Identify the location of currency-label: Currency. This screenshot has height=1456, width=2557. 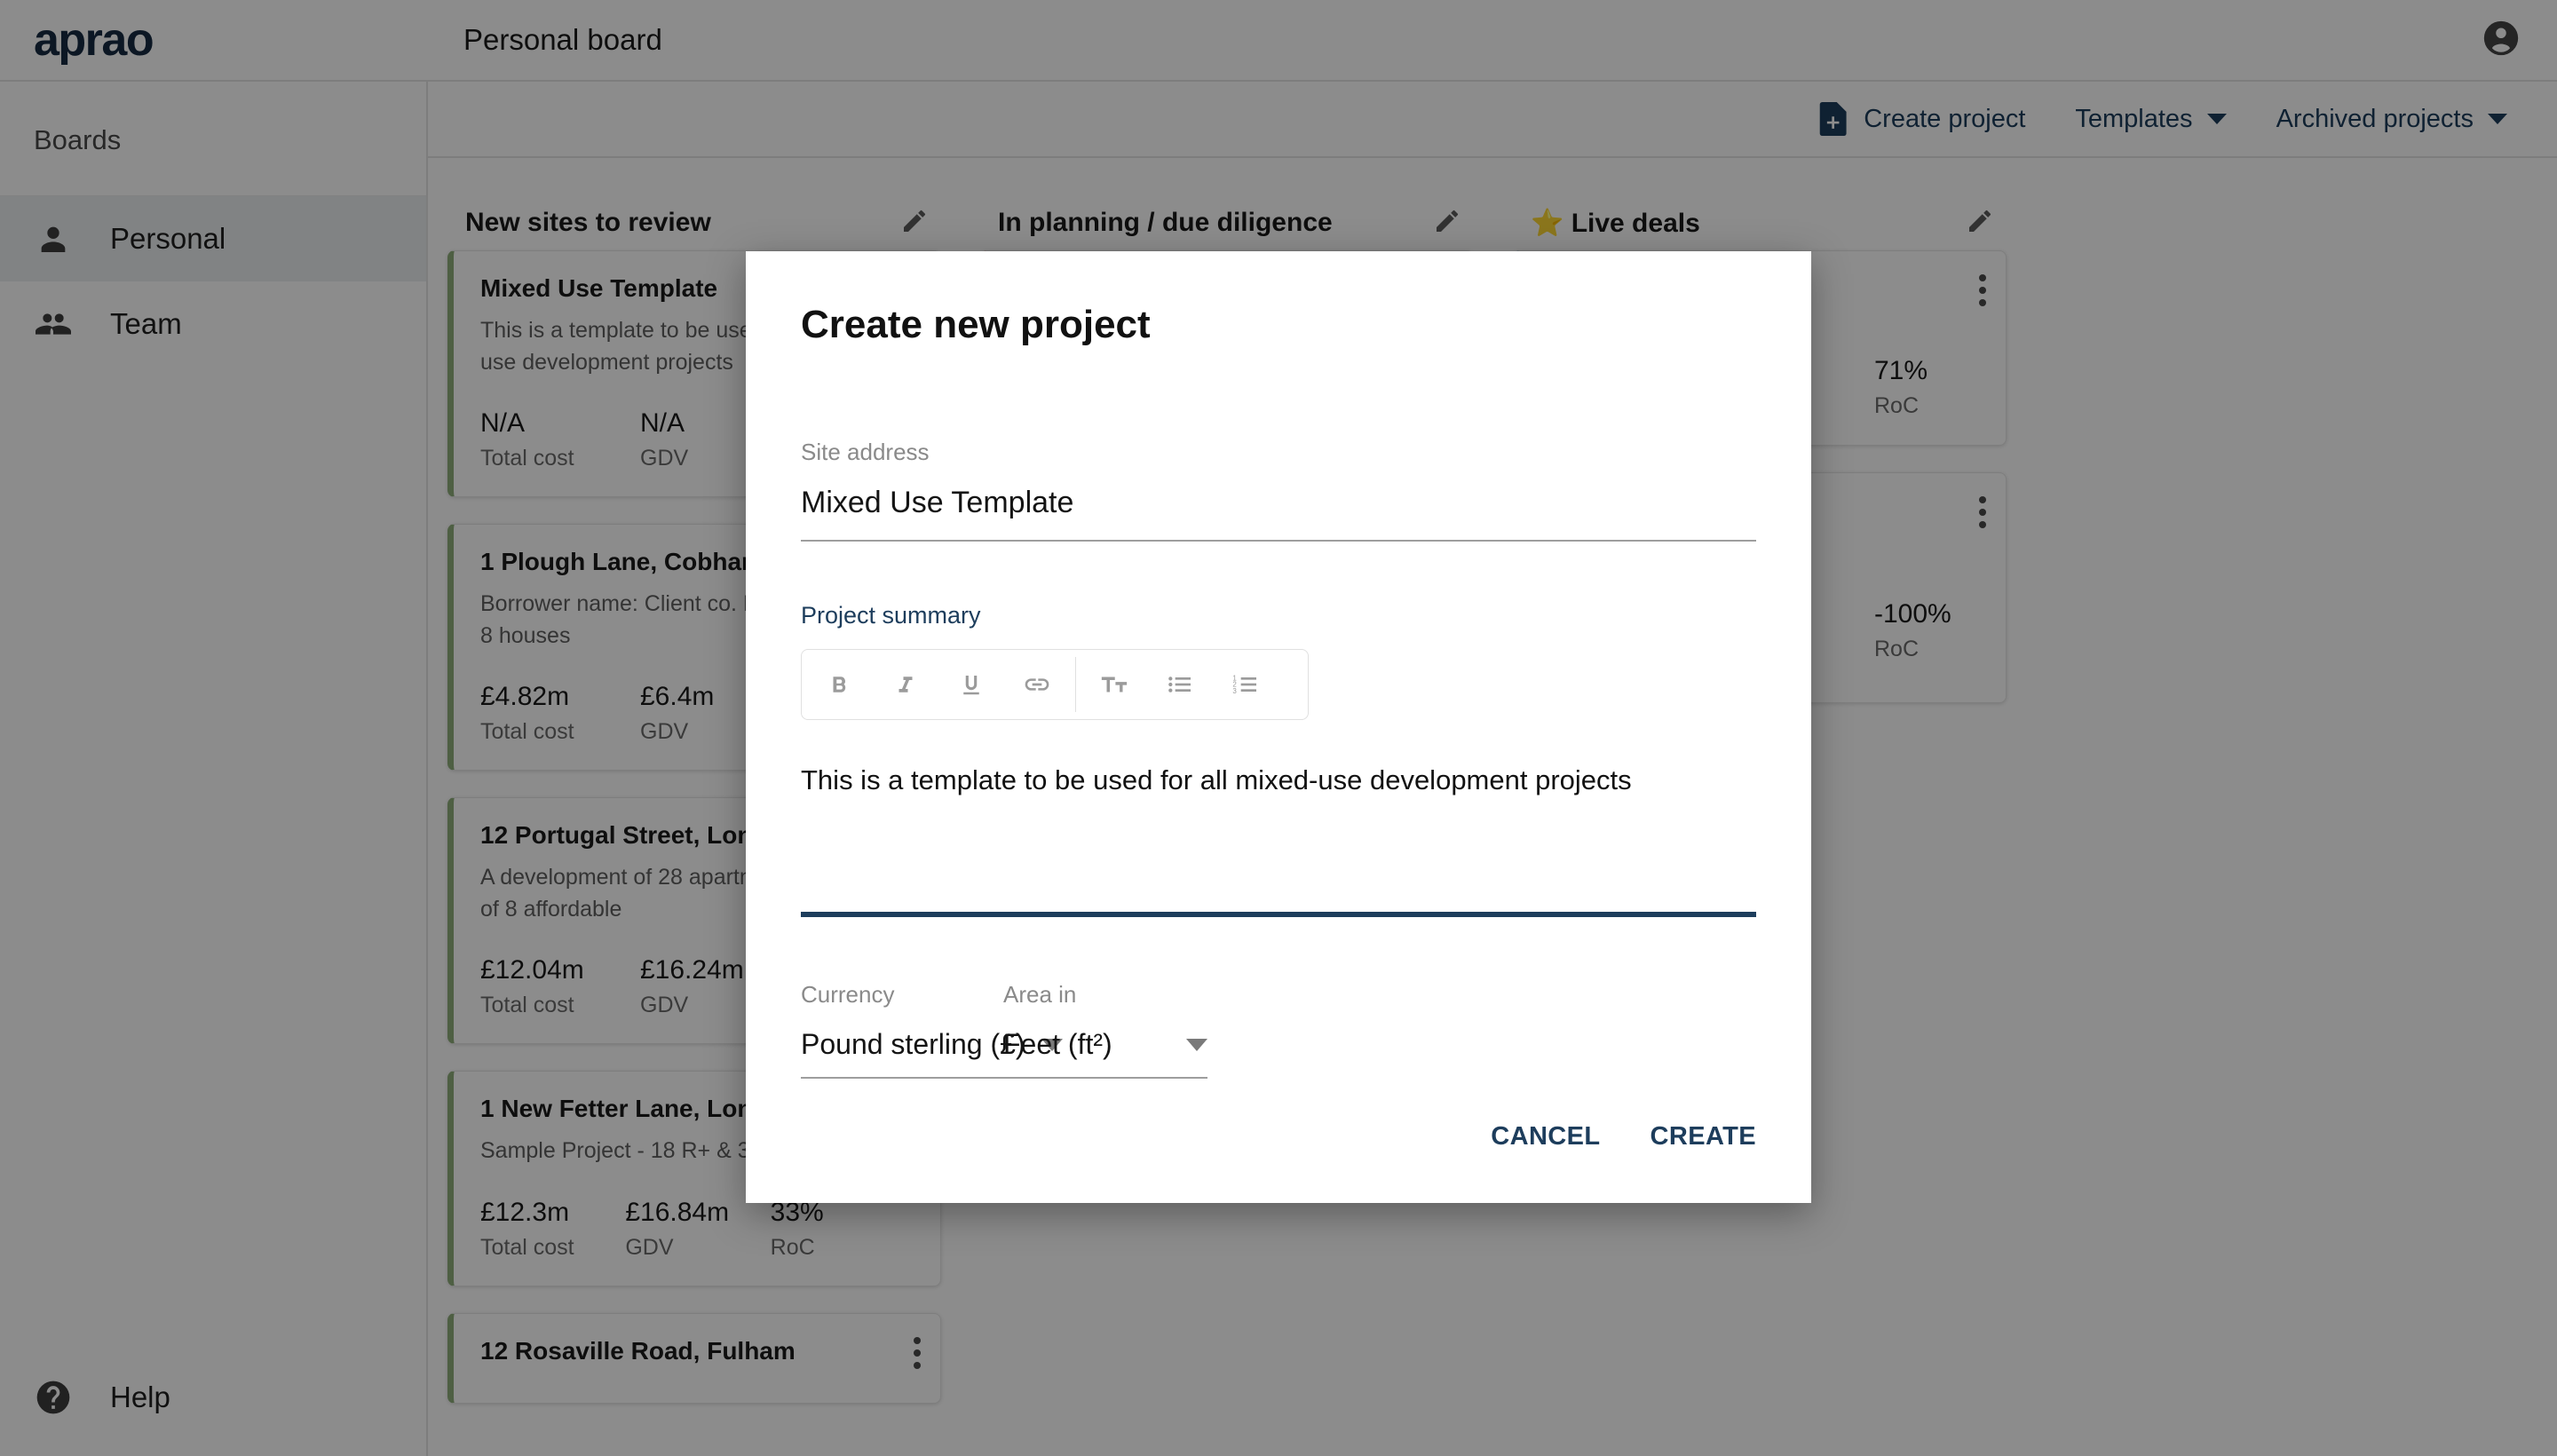
(848, 994).